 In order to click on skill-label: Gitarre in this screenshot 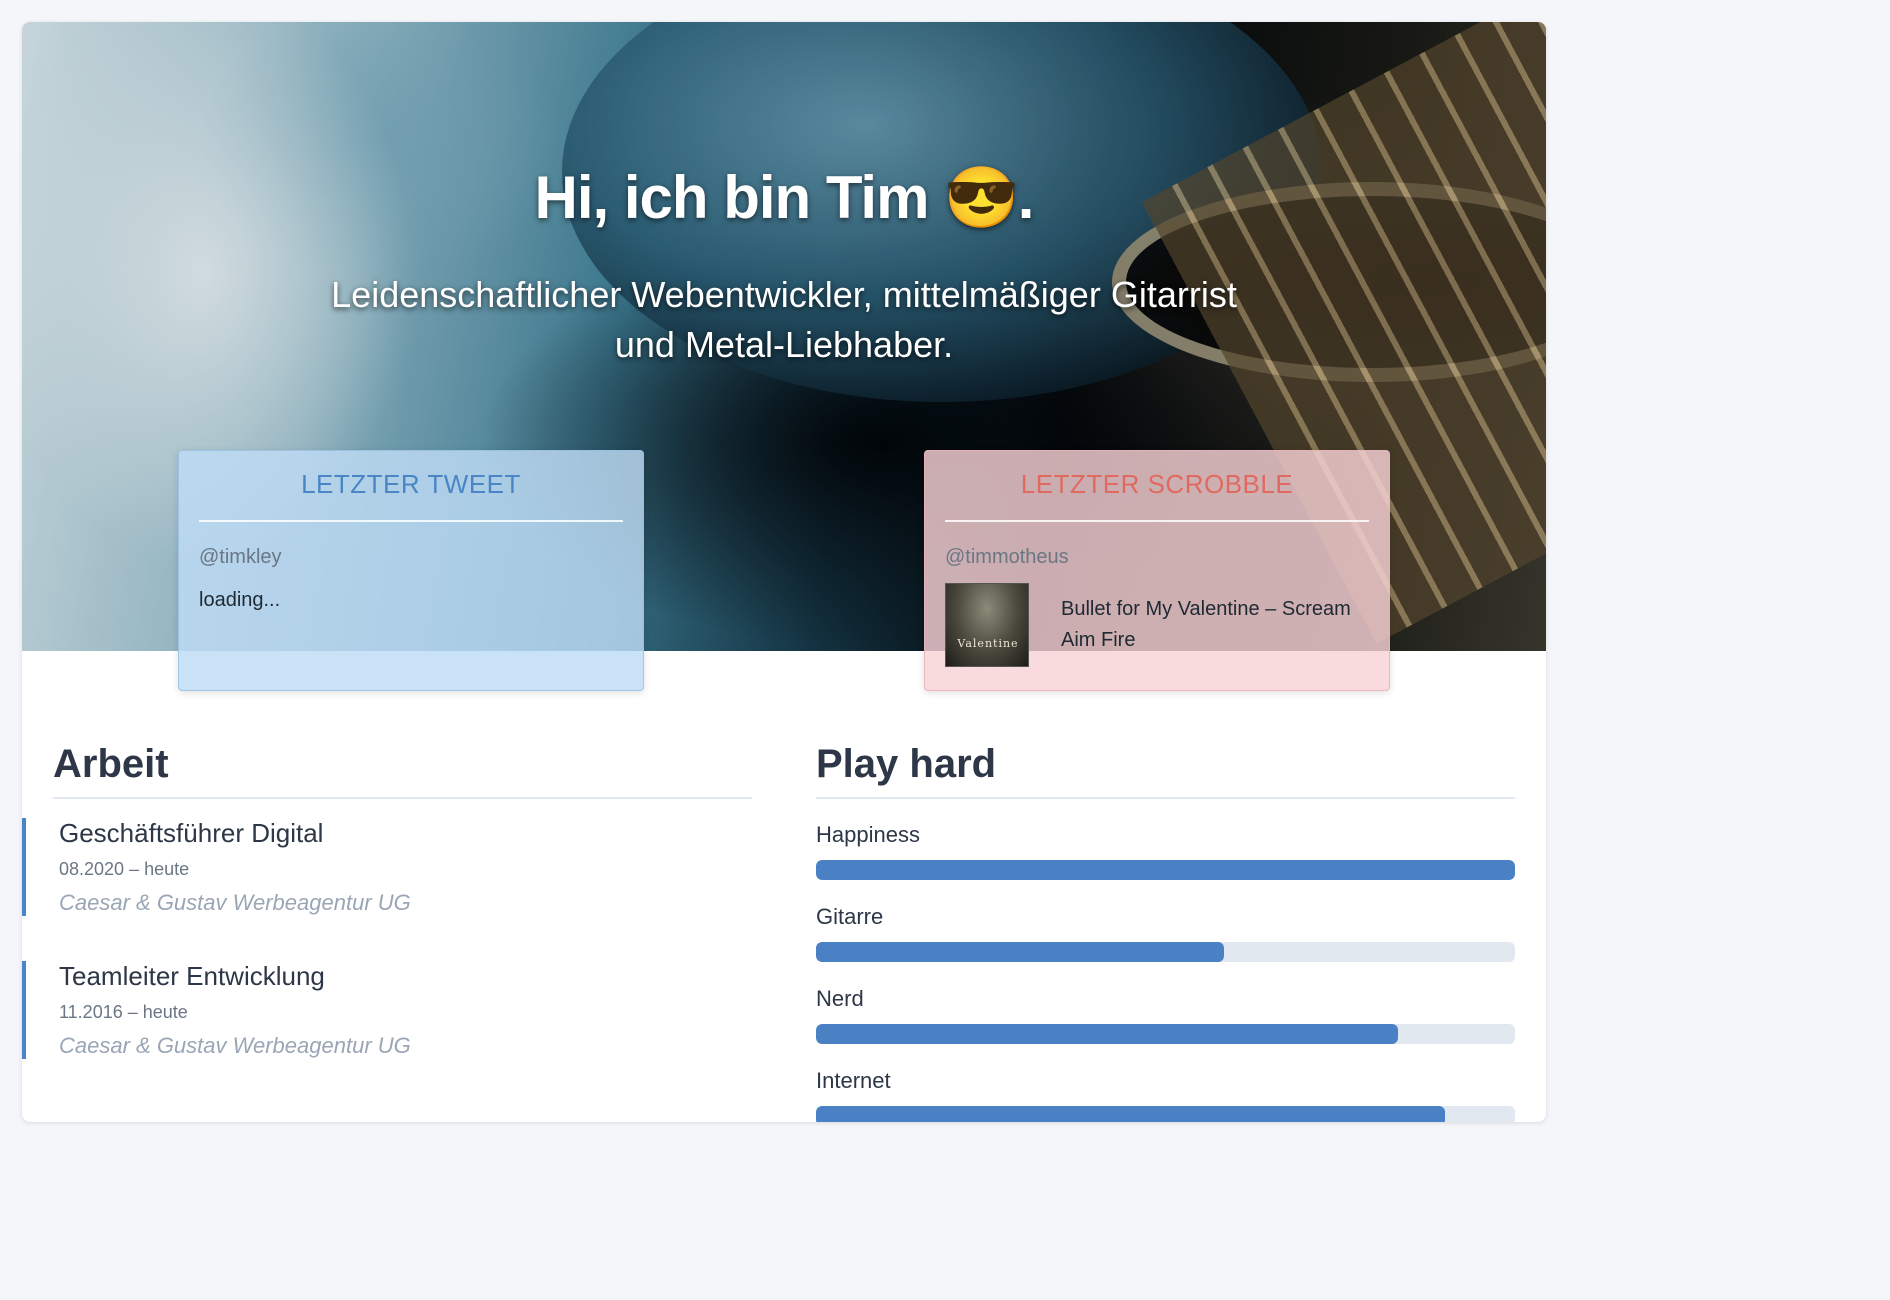, I will do `click(850, 916)`.